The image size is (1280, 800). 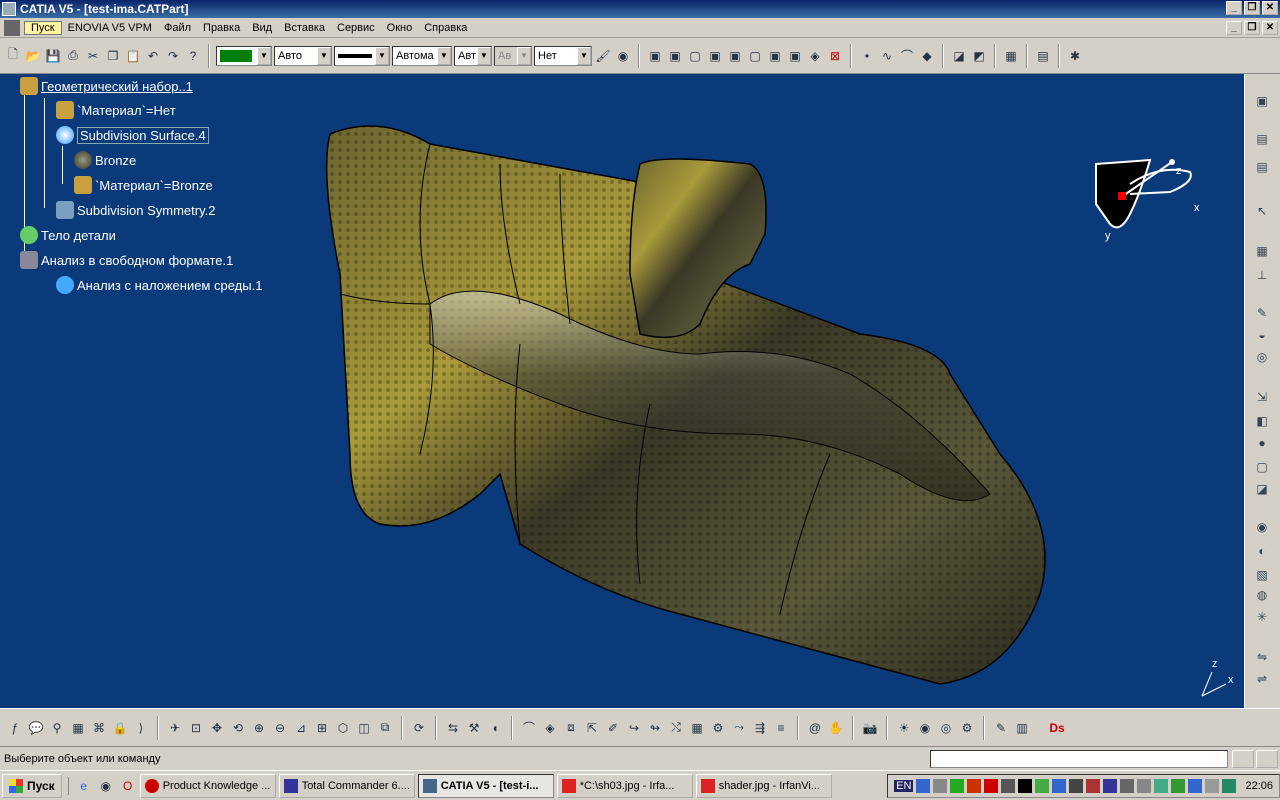 What do you see at coordinates (991, 785) in the screenshot?
I see `alert-icon` at bounding box center [991, 785].